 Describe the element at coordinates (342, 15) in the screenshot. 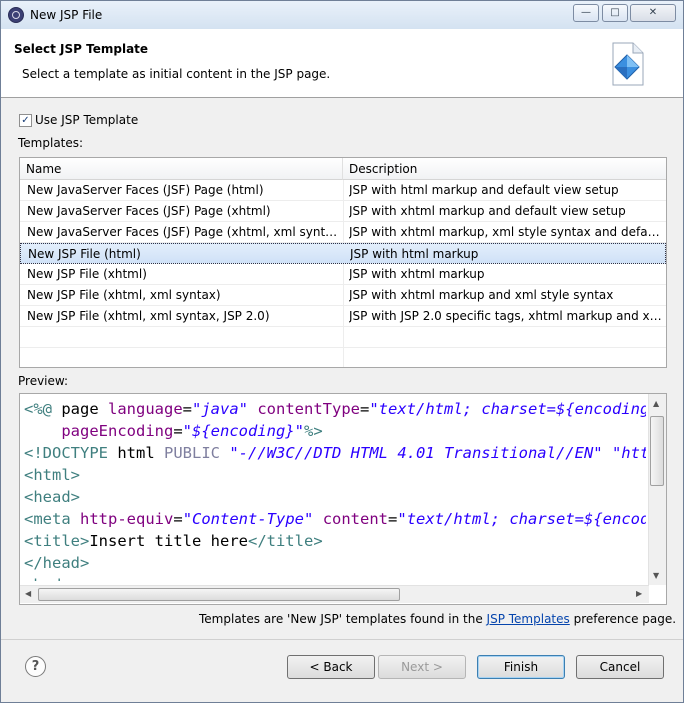

I see `title-bar: New JSP File — □ ✕` at that location.